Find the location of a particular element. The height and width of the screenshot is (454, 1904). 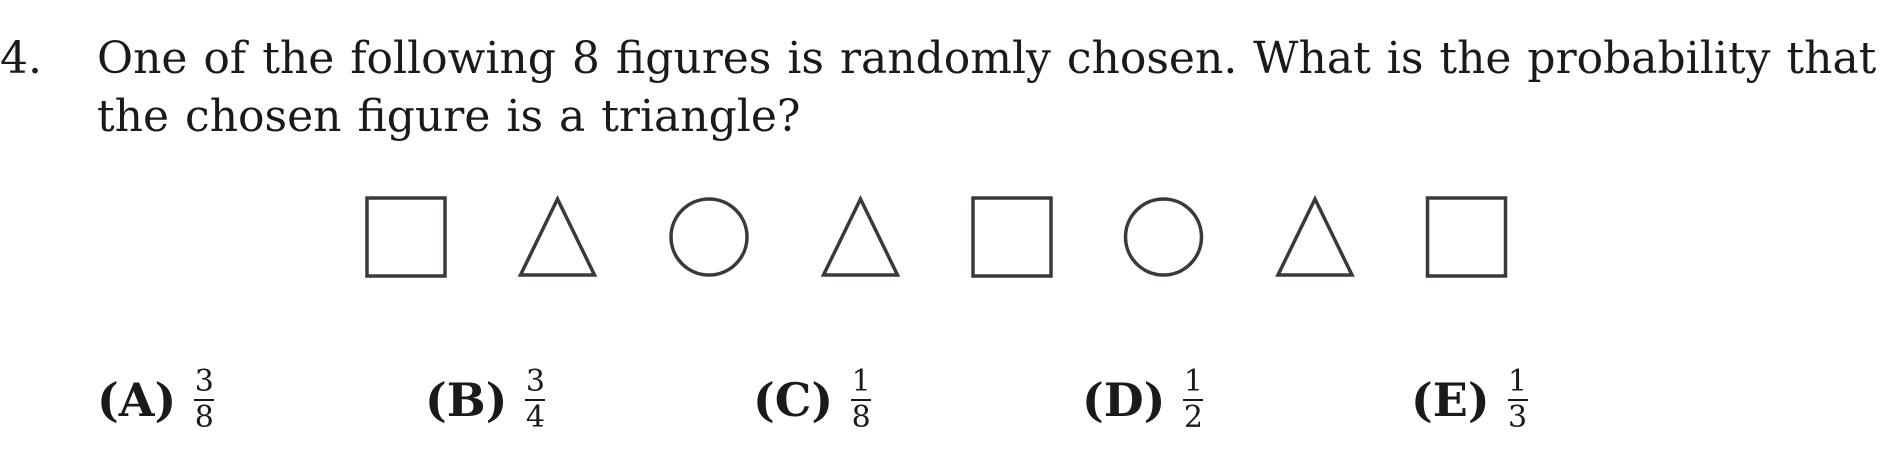

choice-e-fraction: 1 3 is located at coordinates (1517, 399).